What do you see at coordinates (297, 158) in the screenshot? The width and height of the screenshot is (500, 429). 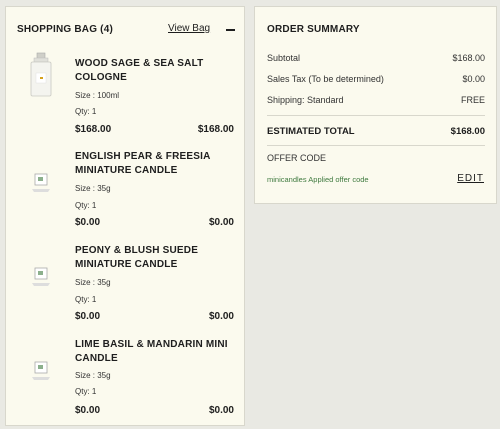 I see `offer-code-label: OFFER CODE` at bounding box center [297, 158].